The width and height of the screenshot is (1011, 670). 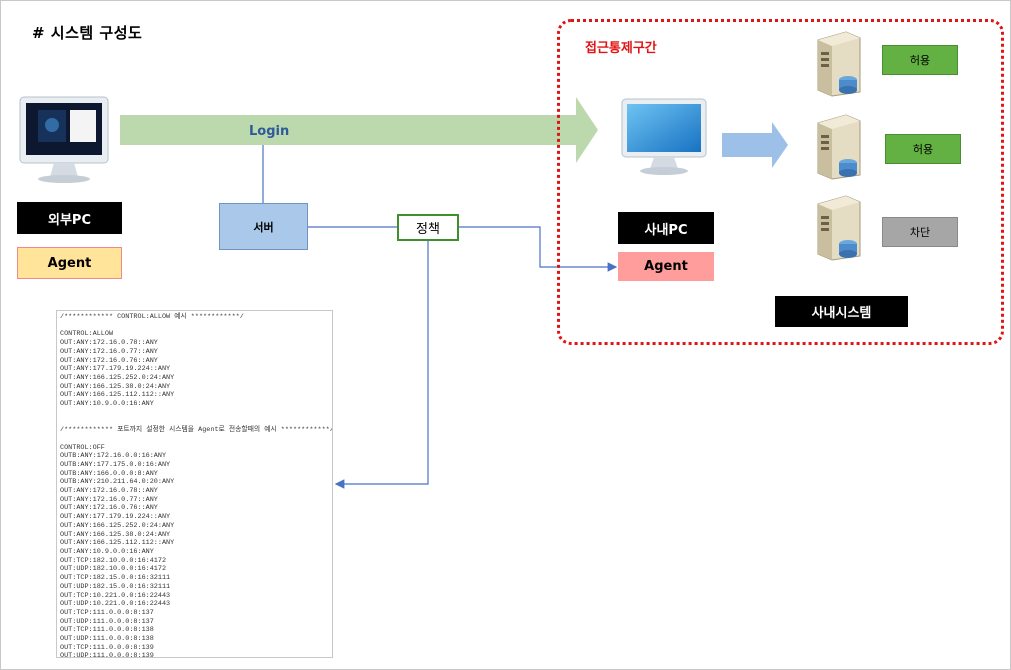 I want to click on policy-sample-line: OUT:UDP:182.15.0.0:16:32111, so click(x=115, y=586).